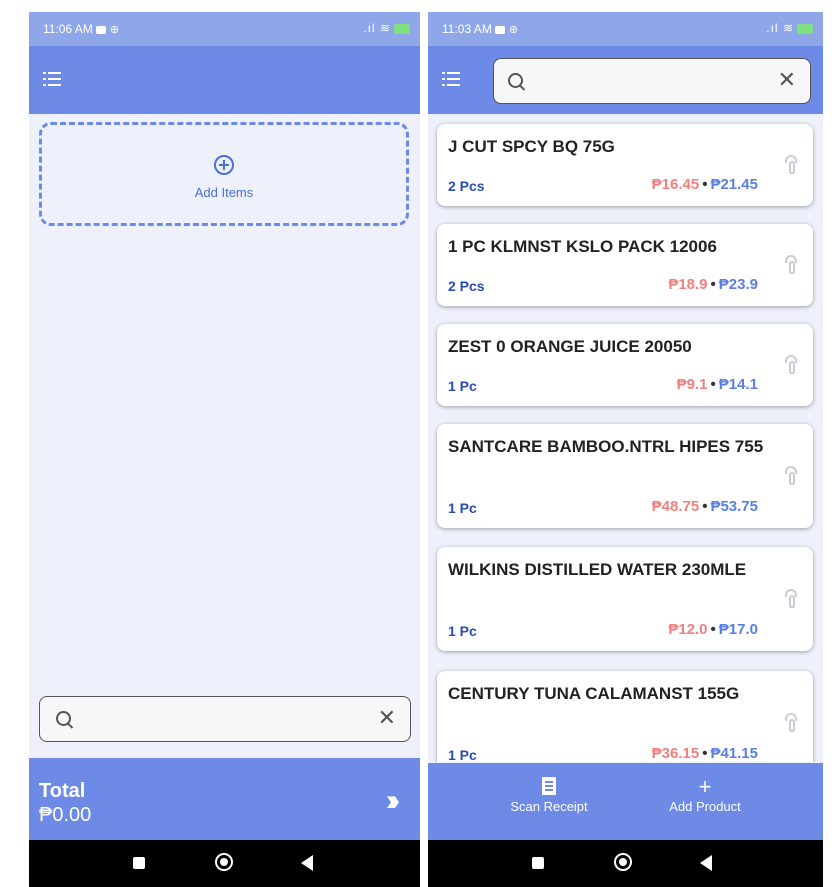 Image resolution: width=835 pixels, height=887 pixels. Describe the element at coordinates (594, 693) in the screenshot. I see `item-name: CENTURY TUNA CALAMANST 155G` at that location.